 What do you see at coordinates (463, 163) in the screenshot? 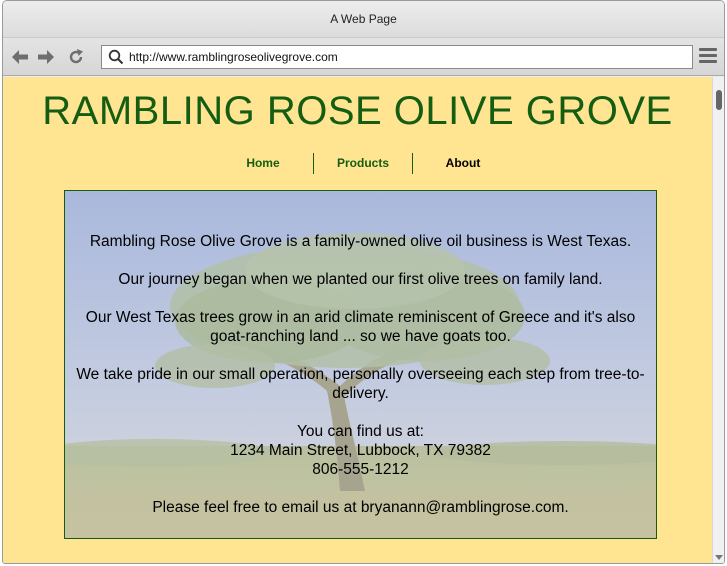
I see `nav-link-about: About` at bounding box center [463, 163].